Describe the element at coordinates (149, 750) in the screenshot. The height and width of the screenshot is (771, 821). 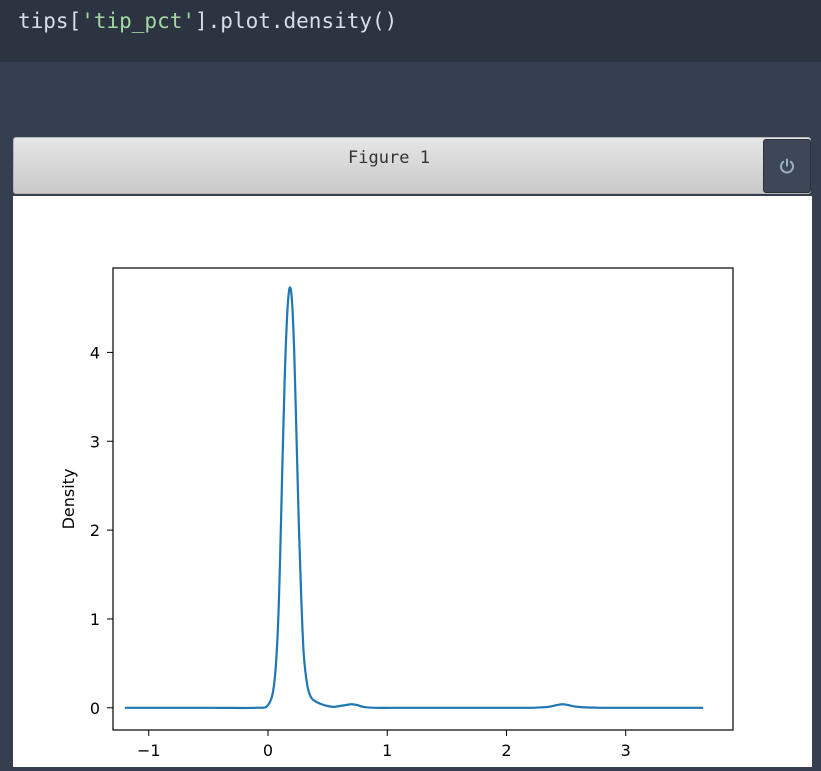
I see `x-tick-label: −1` at that location.